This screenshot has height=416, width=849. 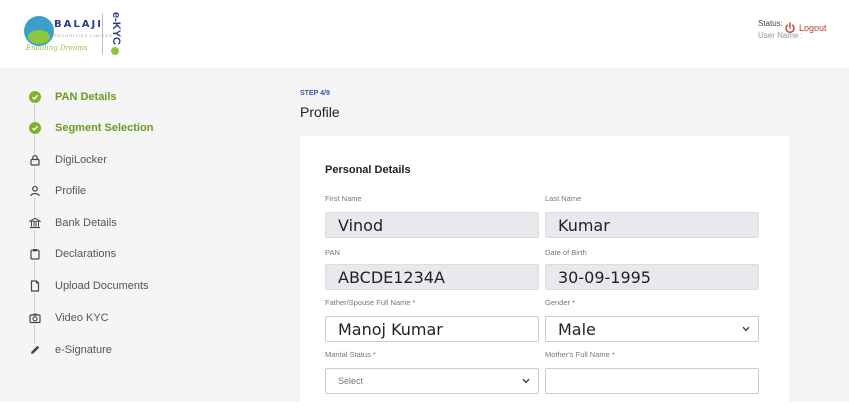 I want to click on sidebar-item-bank-details: Bank Details, so click(x=72, y=223).